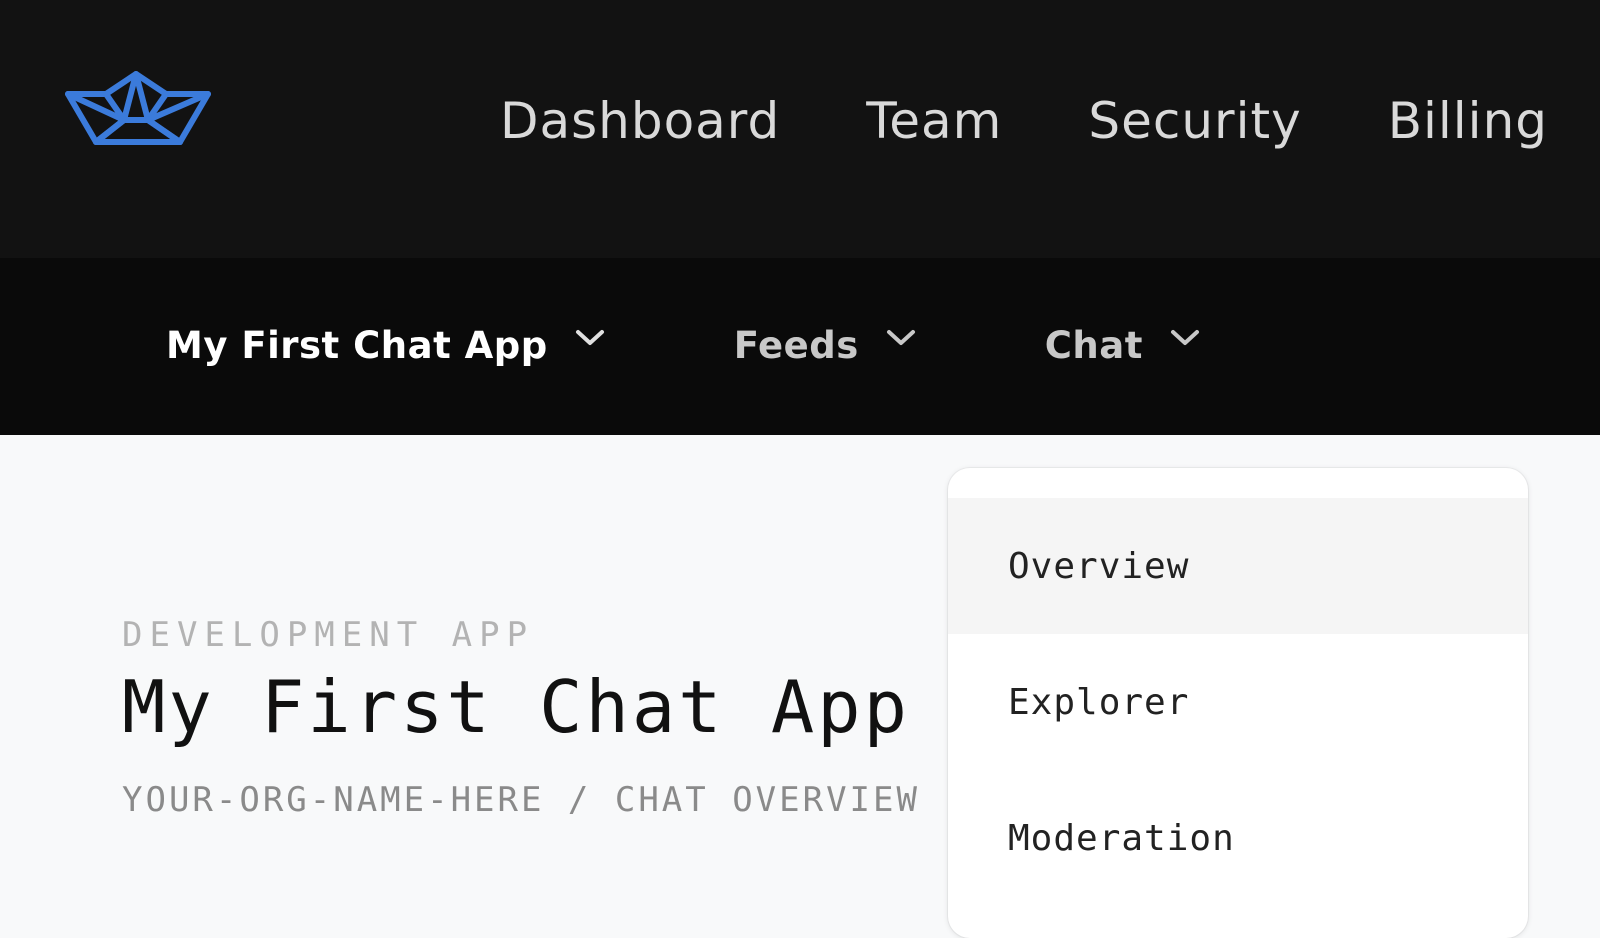 This screenshot has width=1600, height=938. I want to click on subnav-chat-label: Chat, so click(1093, 345).